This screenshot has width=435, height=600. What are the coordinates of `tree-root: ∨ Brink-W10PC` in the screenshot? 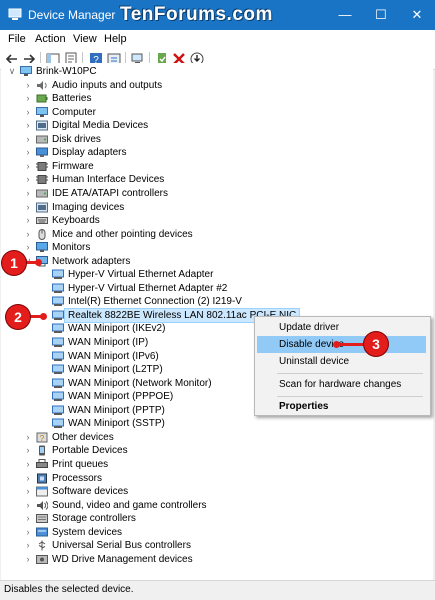 It's located at (216, 71).